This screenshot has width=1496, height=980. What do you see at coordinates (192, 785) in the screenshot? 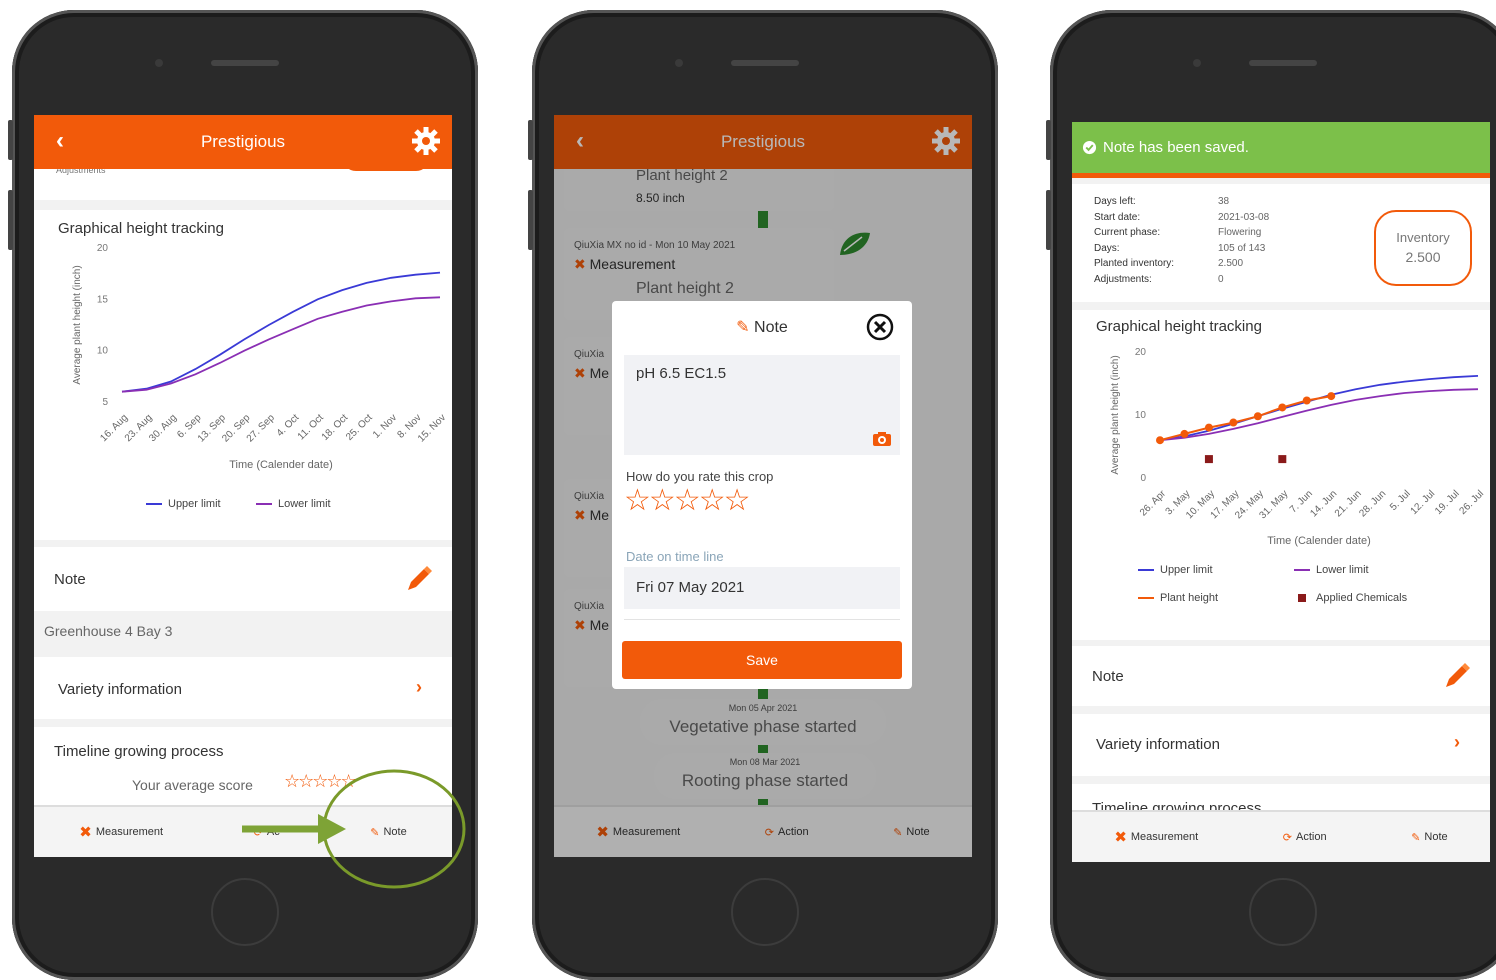
I see `avg-score-label: Your average score` at bounding box center [192, 785].